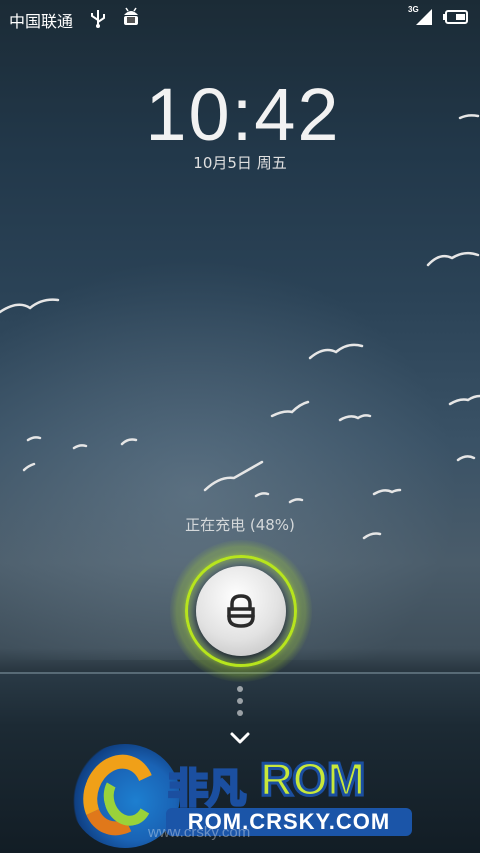  I want to click on battery-icon, so click(455, 17).